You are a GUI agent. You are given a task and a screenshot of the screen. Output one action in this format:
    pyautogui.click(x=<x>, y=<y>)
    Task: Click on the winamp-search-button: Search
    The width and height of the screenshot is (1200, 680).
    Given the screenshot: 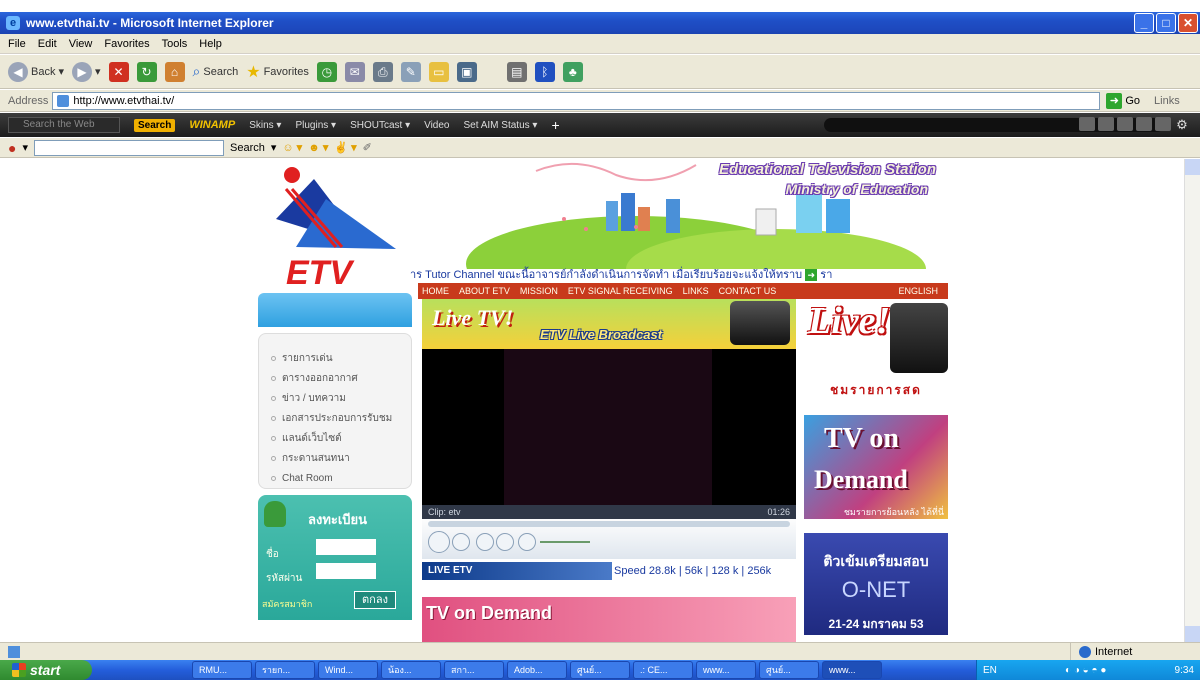 What is the action you would take?
    pyautogui.click(x=155, y=125)
    